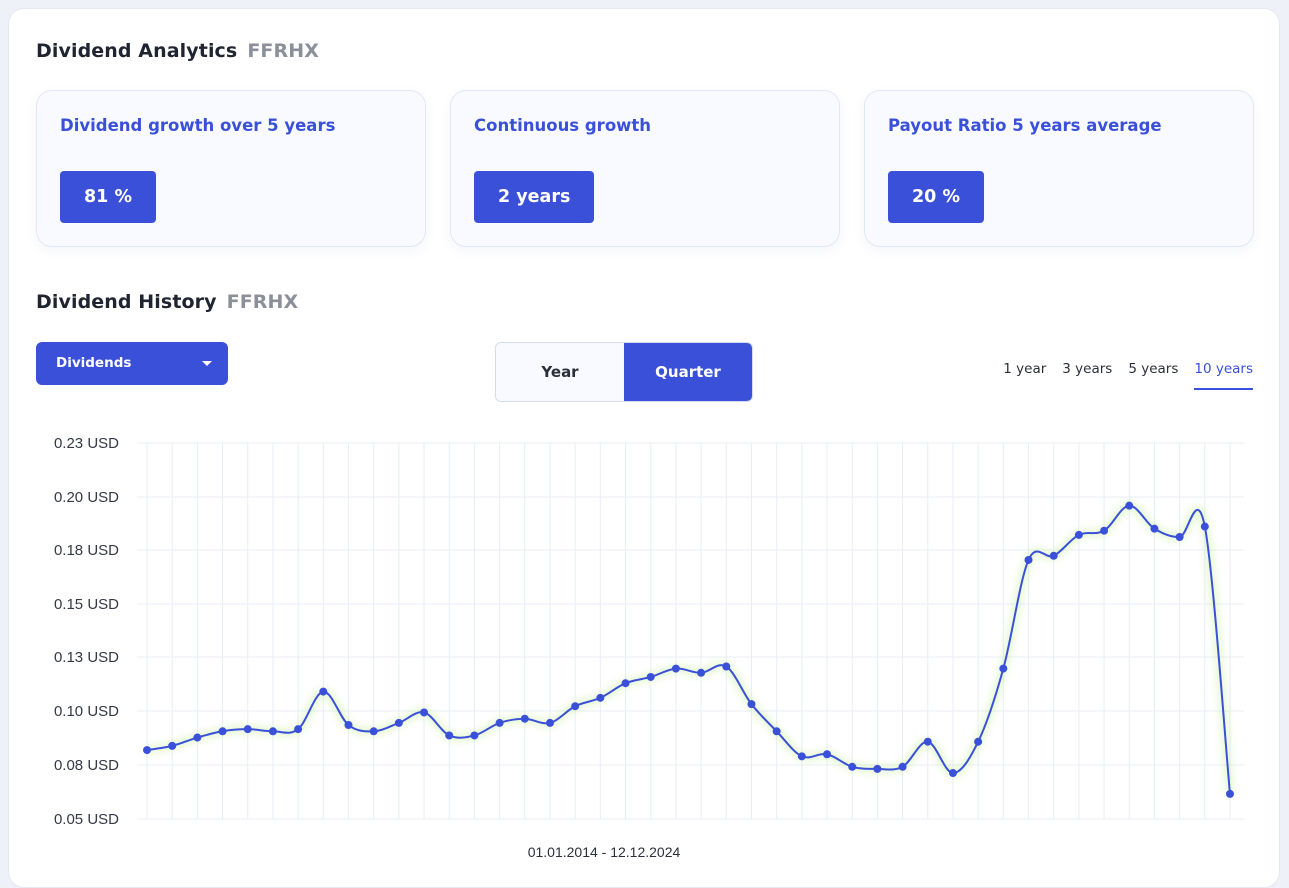 This screenshot has width=1289, height=888. What do you see at coordinates (86, 604) in the screenshot?
I see `y-tick-label: 0.15 USD` at bounding box center [86, 604].